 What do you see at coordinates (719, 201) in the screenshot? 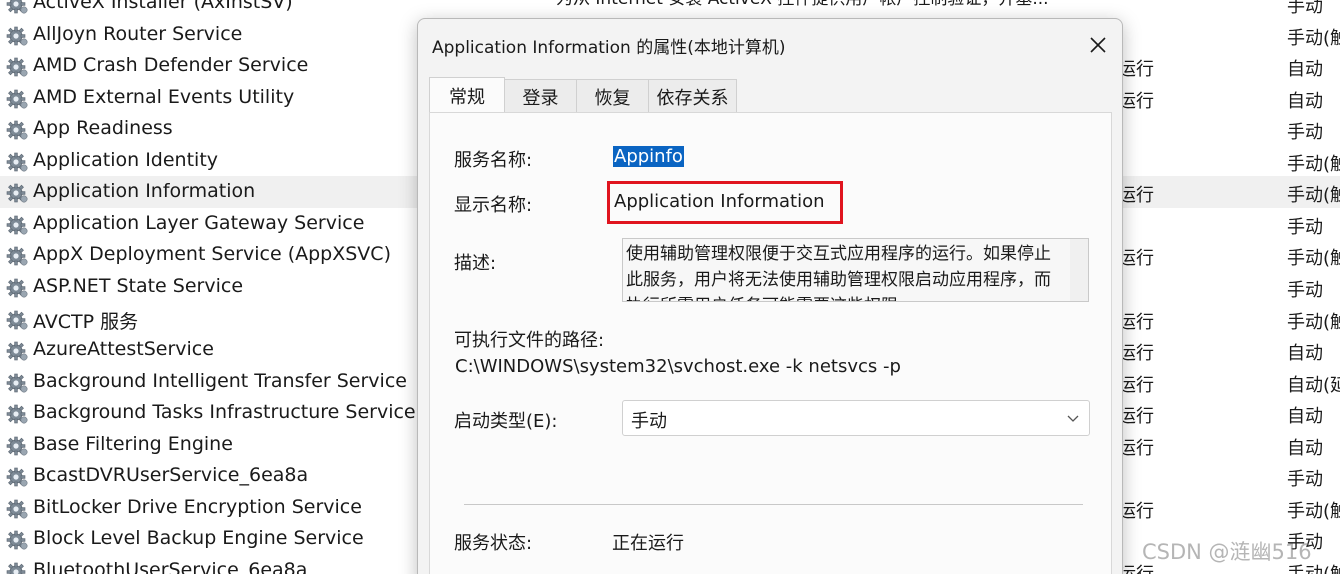
I see `display-name-value: Application Information` at bounding box center [719, 201].